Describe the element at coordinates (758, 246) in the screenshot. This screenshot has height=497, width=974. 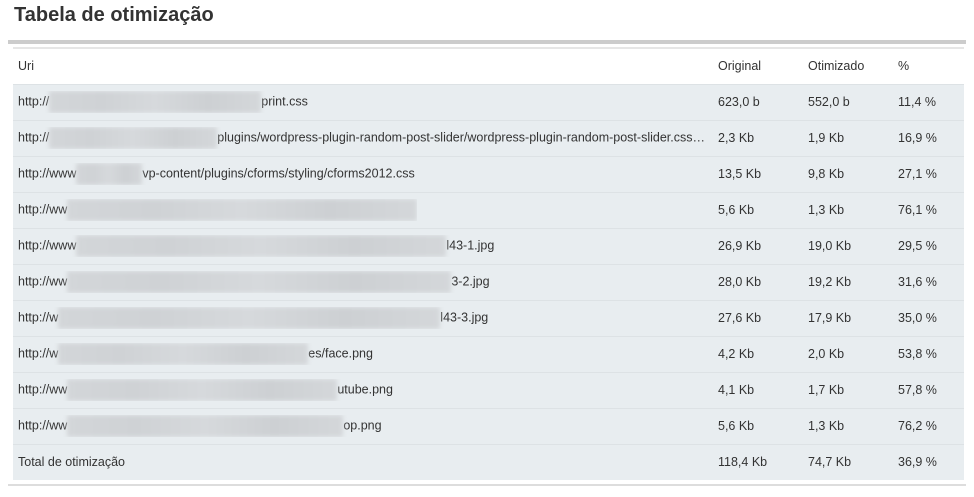
I see `original-size: 26,9 Kb` at that location.